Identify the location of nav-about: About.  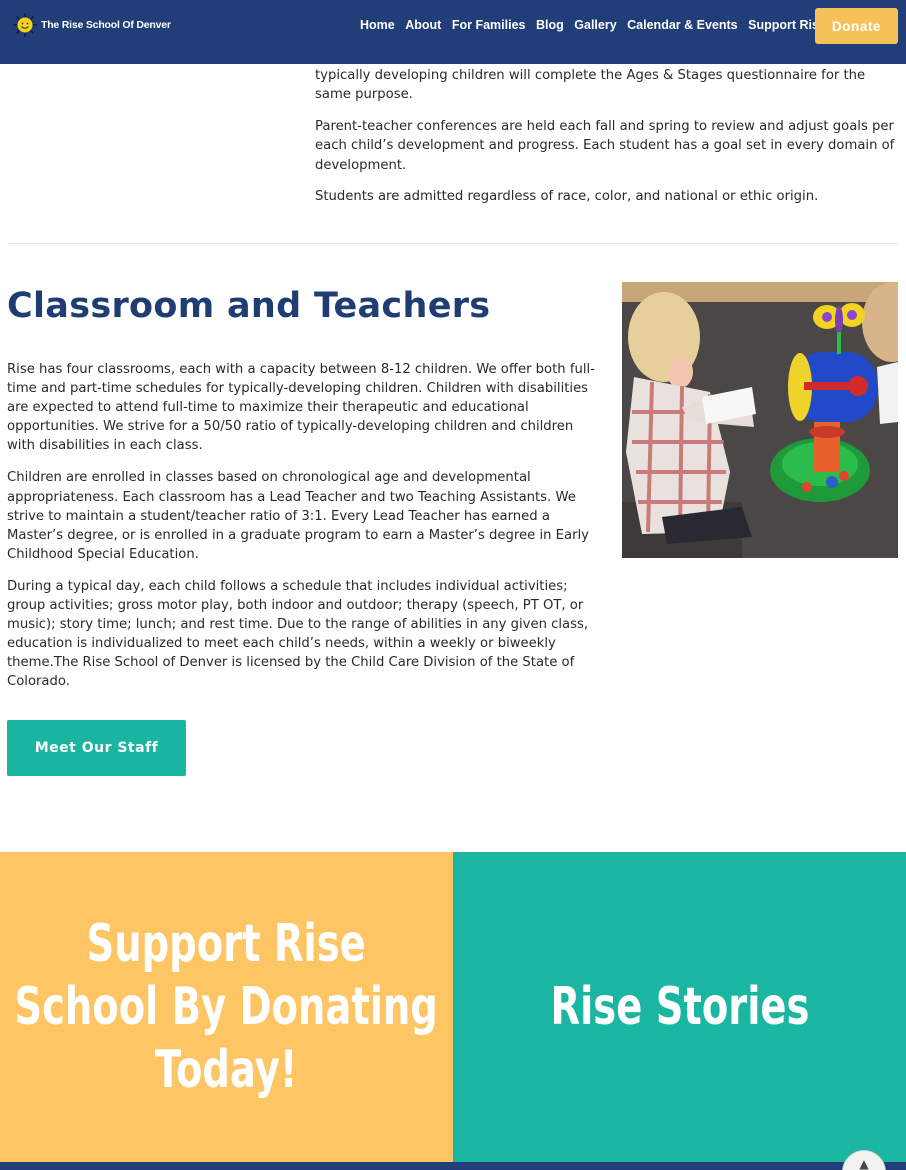
(423, 25).